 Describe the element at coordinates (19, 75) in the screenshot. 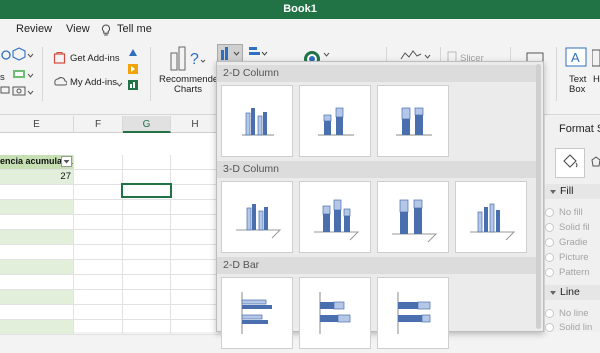

I see `smartart-icon` at that location.